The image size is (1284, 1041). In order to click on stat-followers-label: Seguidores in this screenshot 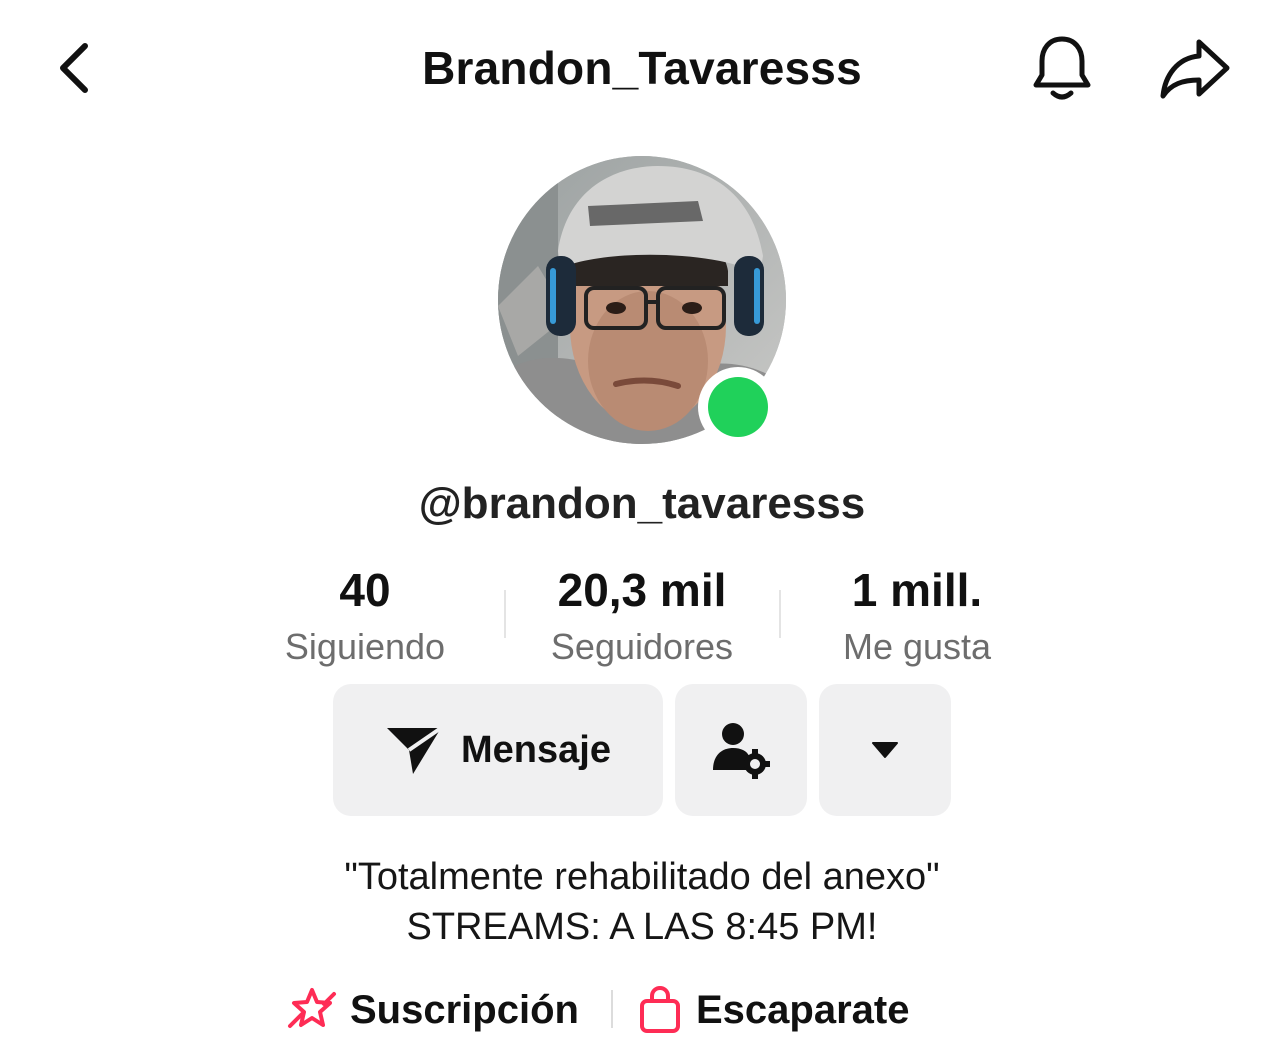, I will do `click(642, 646)`.